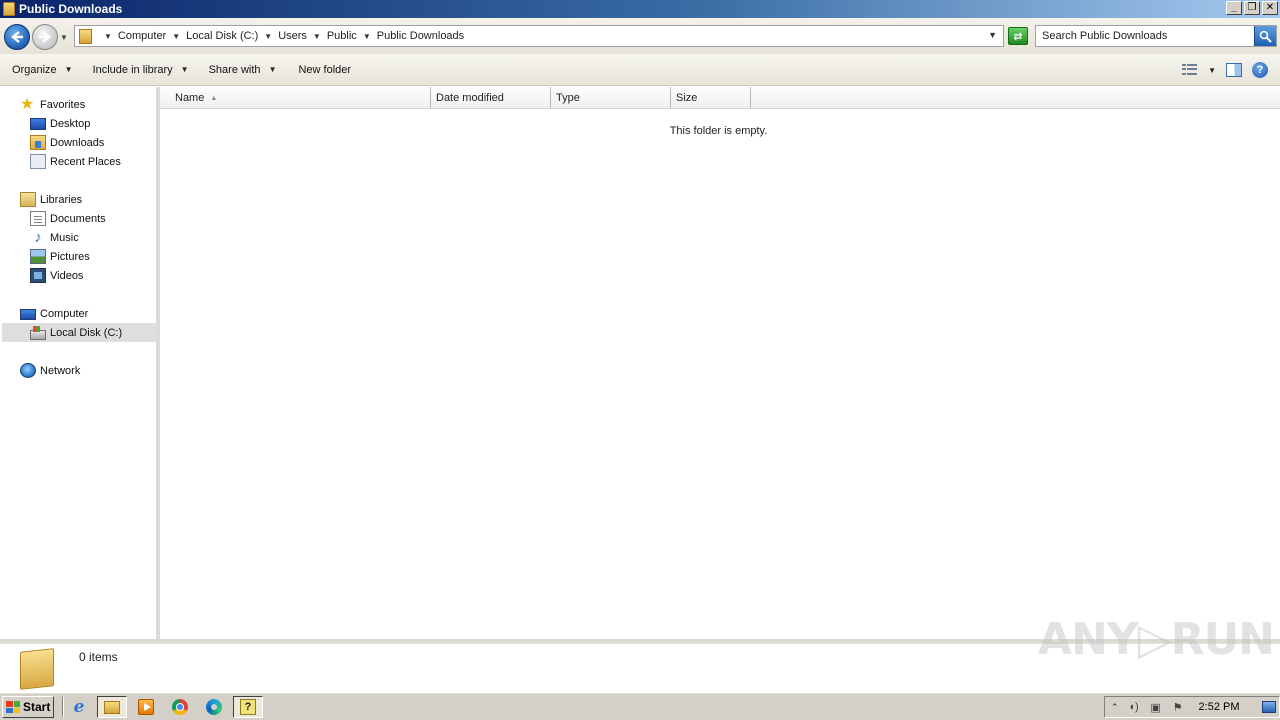 The height and width of the screenshot is (720, 1280). What do you see at coordinates (77, 142) in the screenshot?
I see `nav-label: Downloads` at bounding box center [77, 142].